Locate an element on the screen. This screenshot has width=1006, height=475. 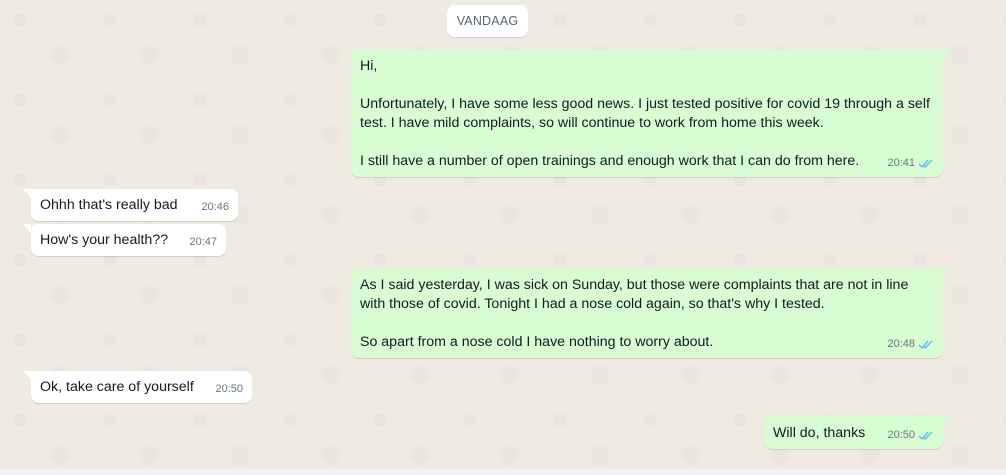
message-meta: 20:41 is located at coordinates (910, 163).